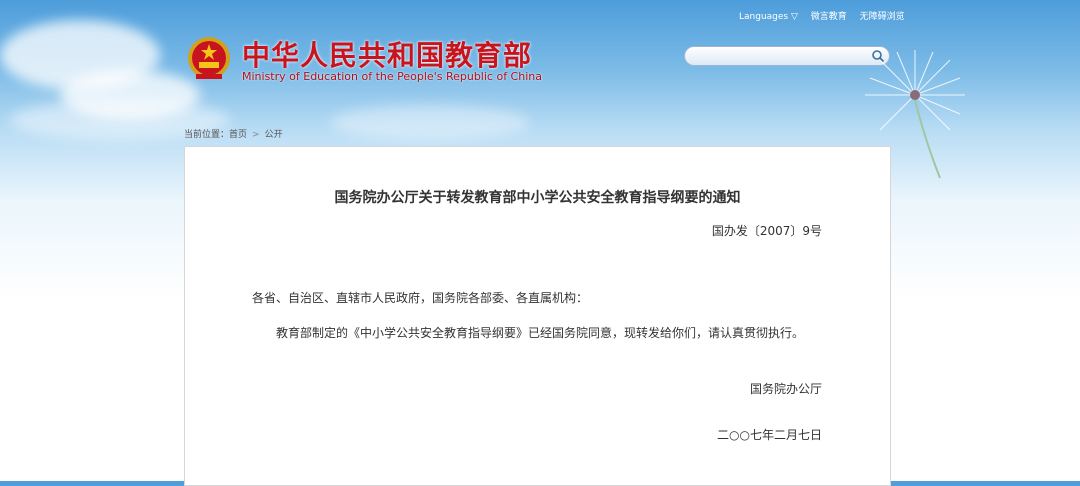  I want to click on document-number: 国办发〔2007〕9号, so click(766, 231).